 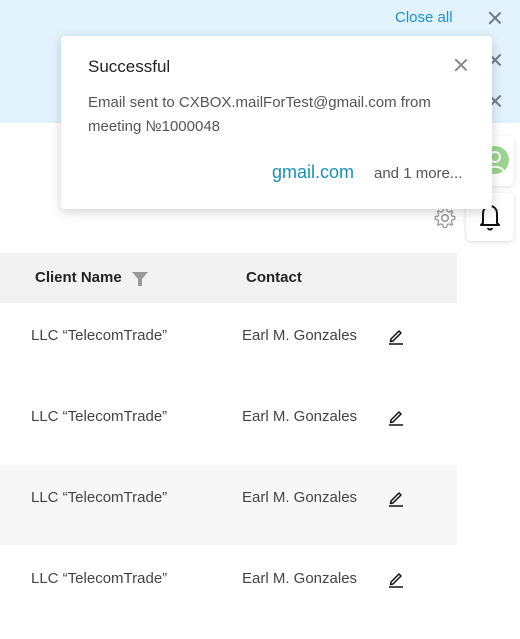 What do you see at coordinates (228, 278) in the screenshot?
I see `table-header: Client Name Contact` at bounding box center [228, 278].